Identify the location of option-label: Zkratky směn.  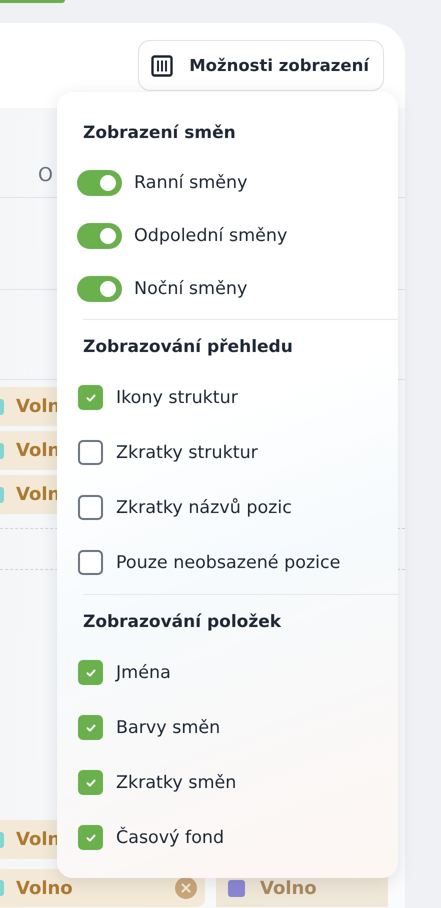
(176, 782).